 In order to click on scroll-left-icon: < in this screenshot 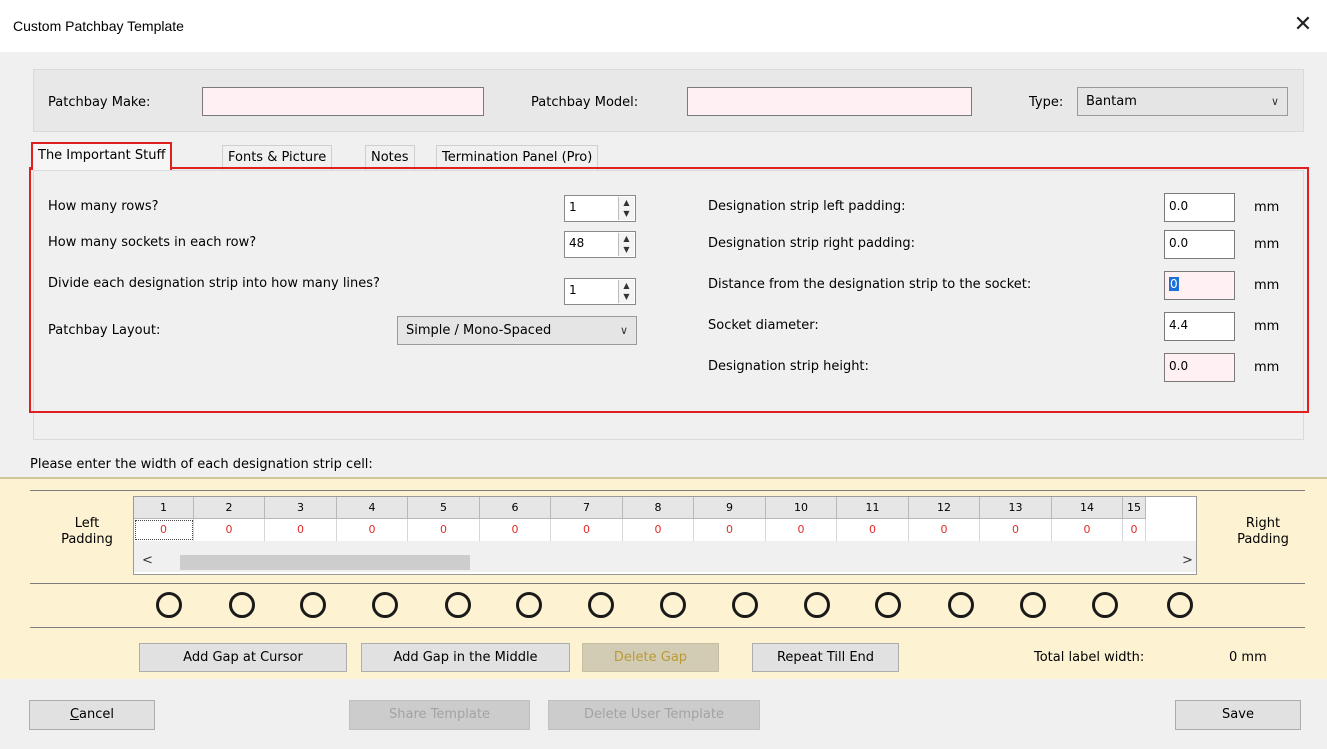, I will do `click(147, 560)`.